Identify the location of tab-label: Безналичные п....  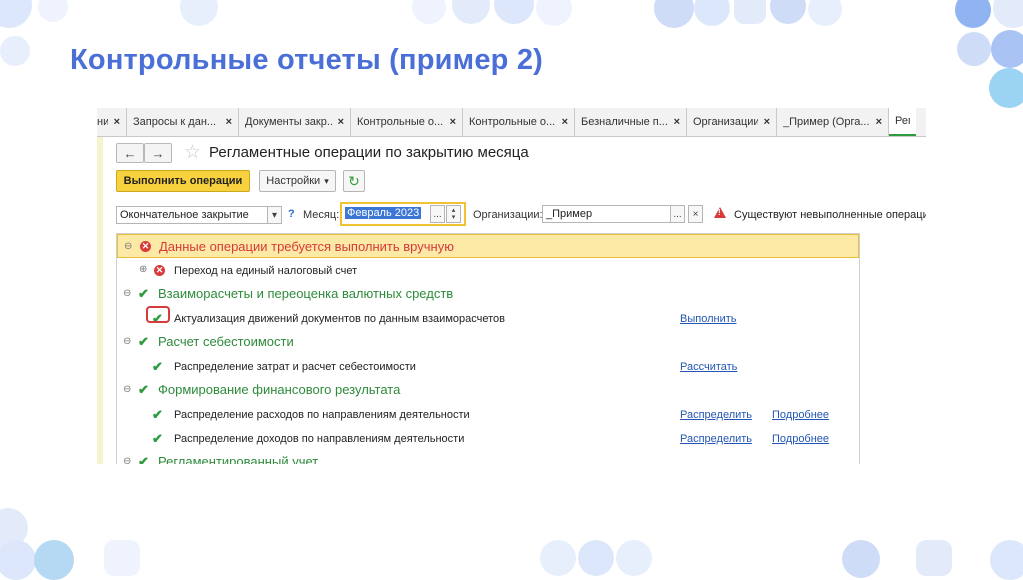
(624, 122).